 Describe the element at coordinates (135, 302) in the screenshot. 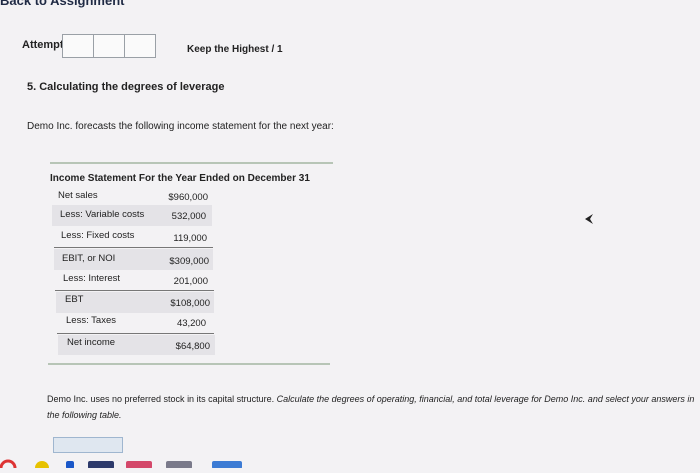

I see `table-row: EBT $108,000` at that location.